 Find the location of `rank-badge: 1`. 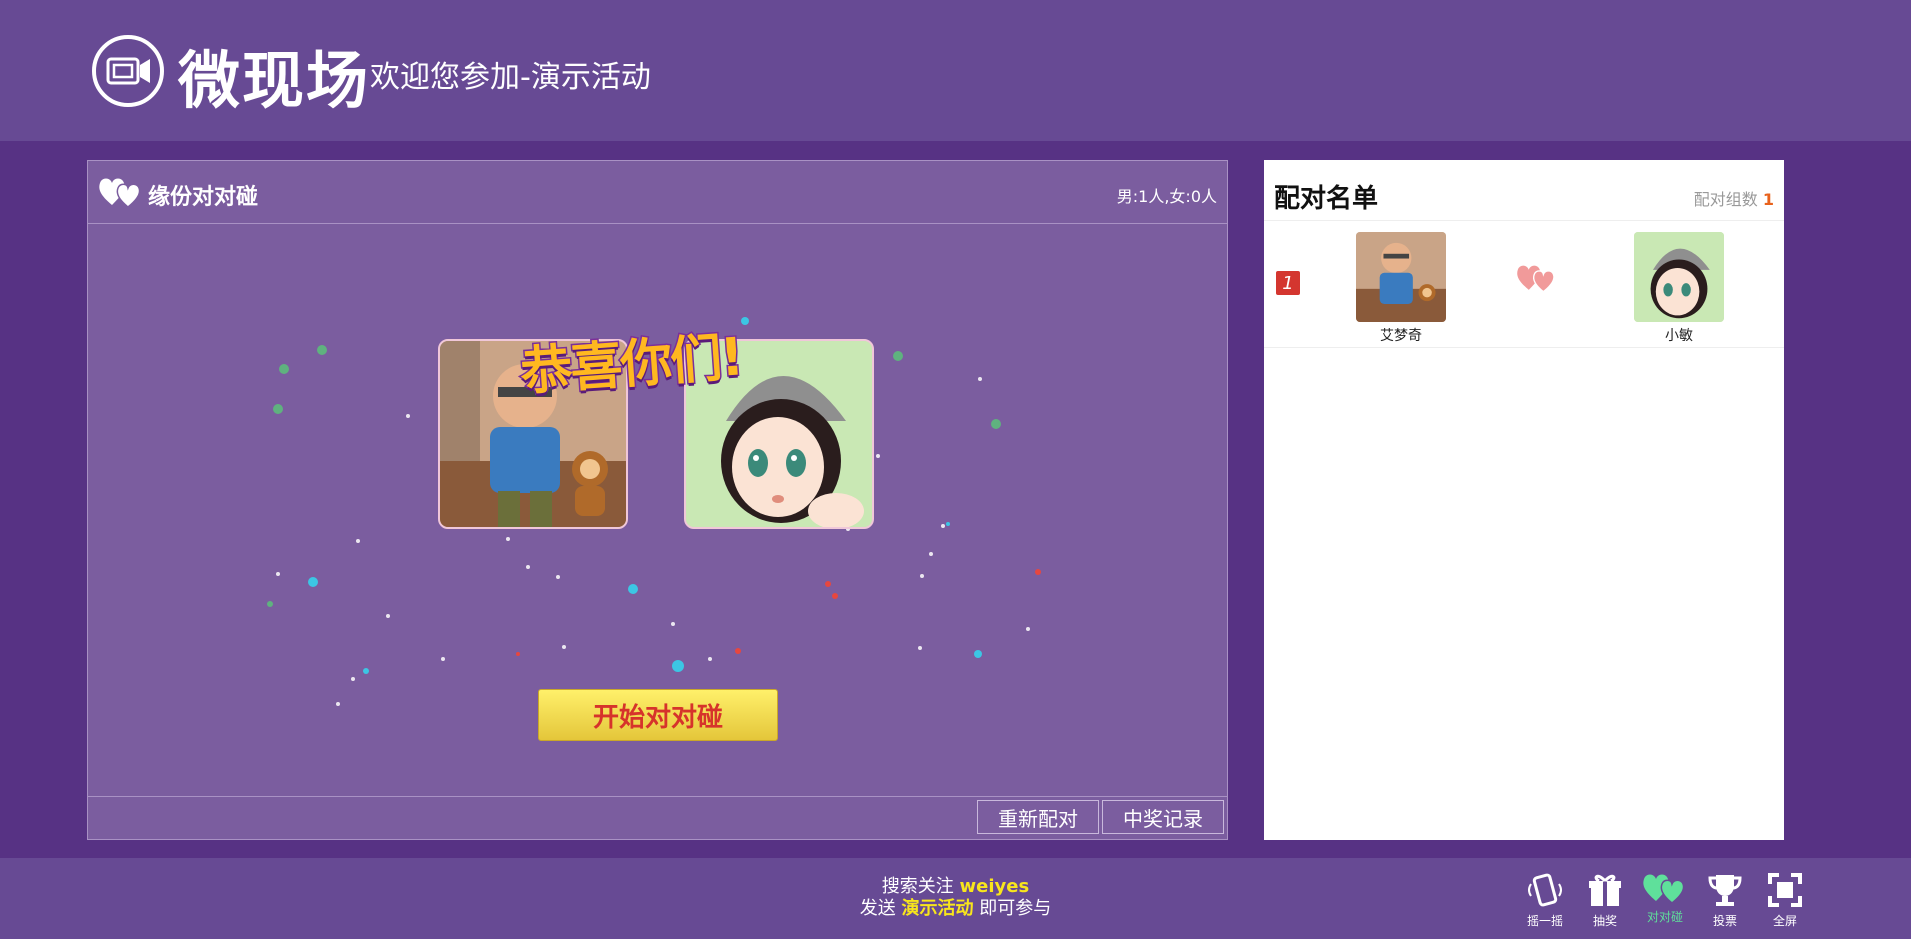

rank-badge: 1 is located at coordinates (1288, 283).